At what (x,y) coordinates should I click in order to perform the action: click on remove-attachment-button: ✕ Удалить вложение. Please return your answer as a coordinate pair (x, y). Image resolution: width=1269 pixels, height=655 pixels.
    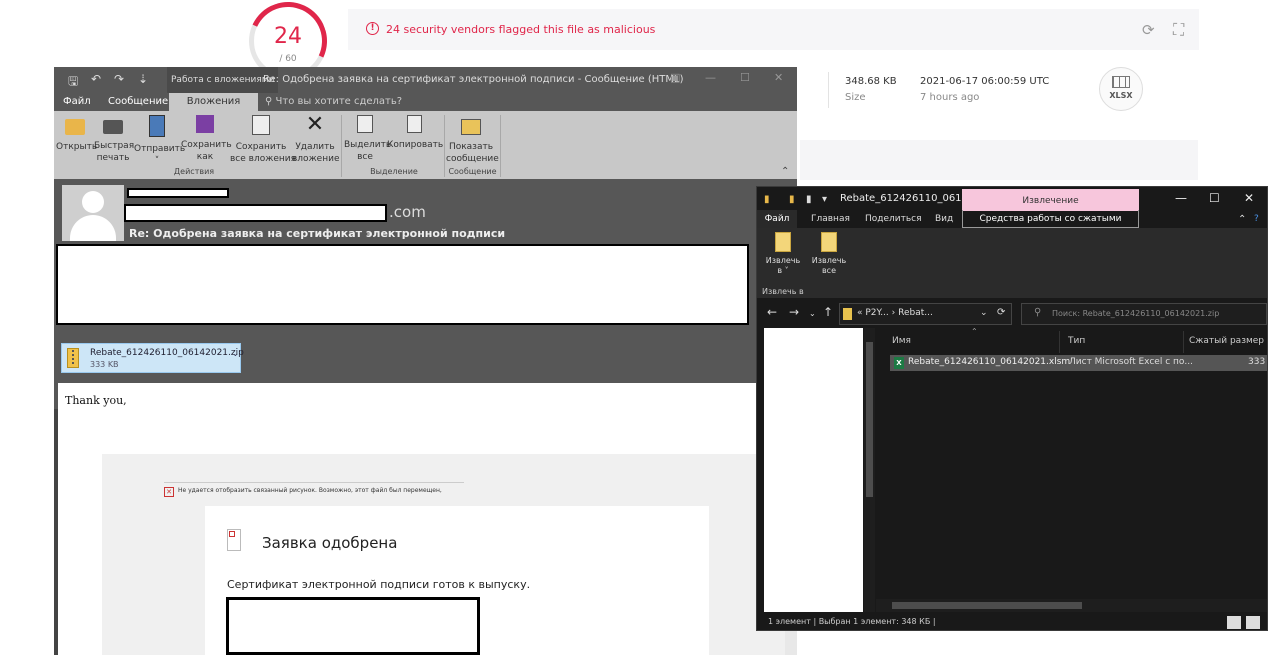
    Looking at the image, I should click on (315, 139).